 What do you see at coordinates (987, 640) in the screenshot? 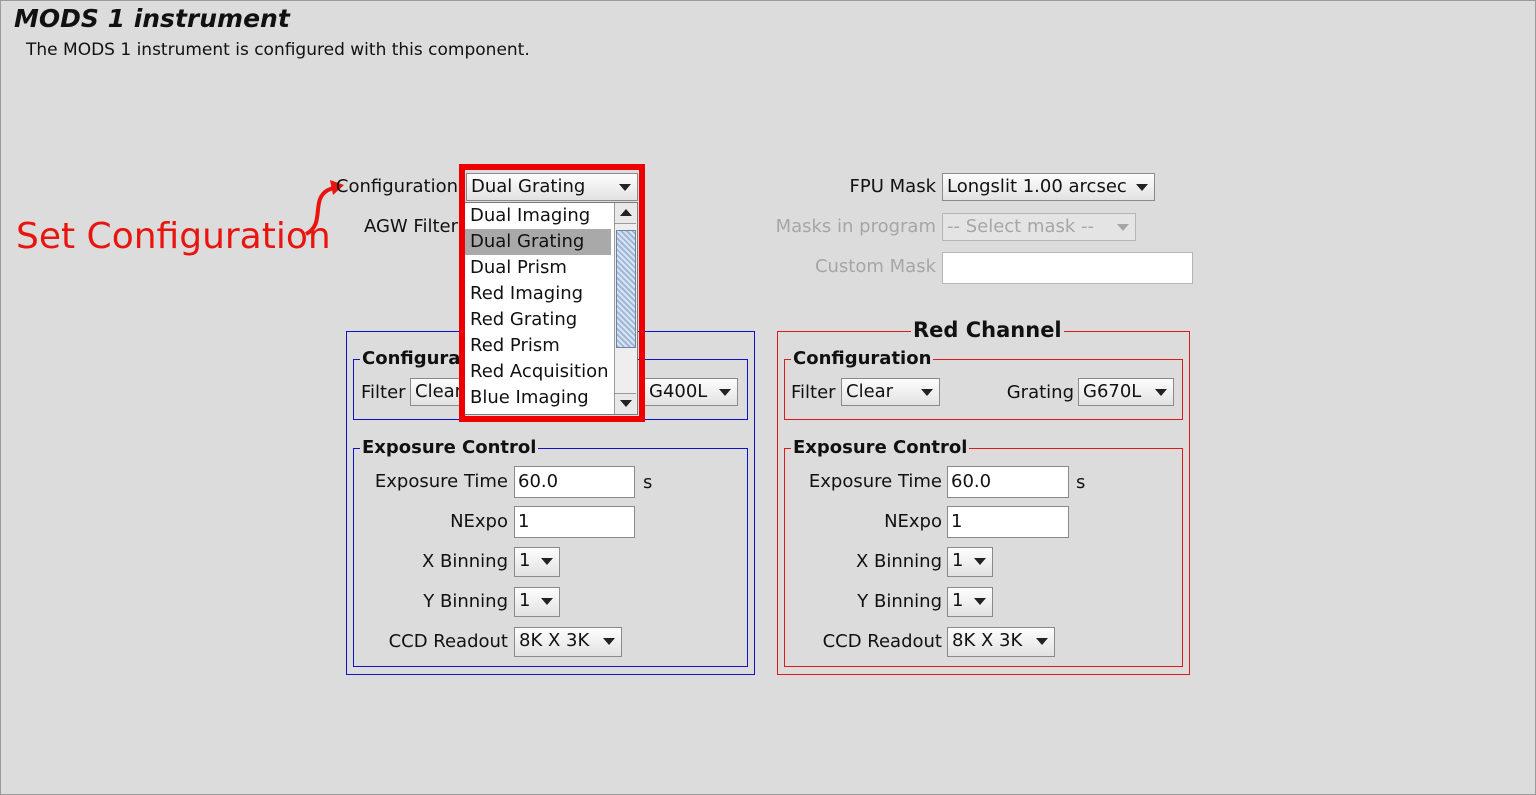
I see `red-ccd-readout-value: 8K X 3K` at bounding box center [987, 640].